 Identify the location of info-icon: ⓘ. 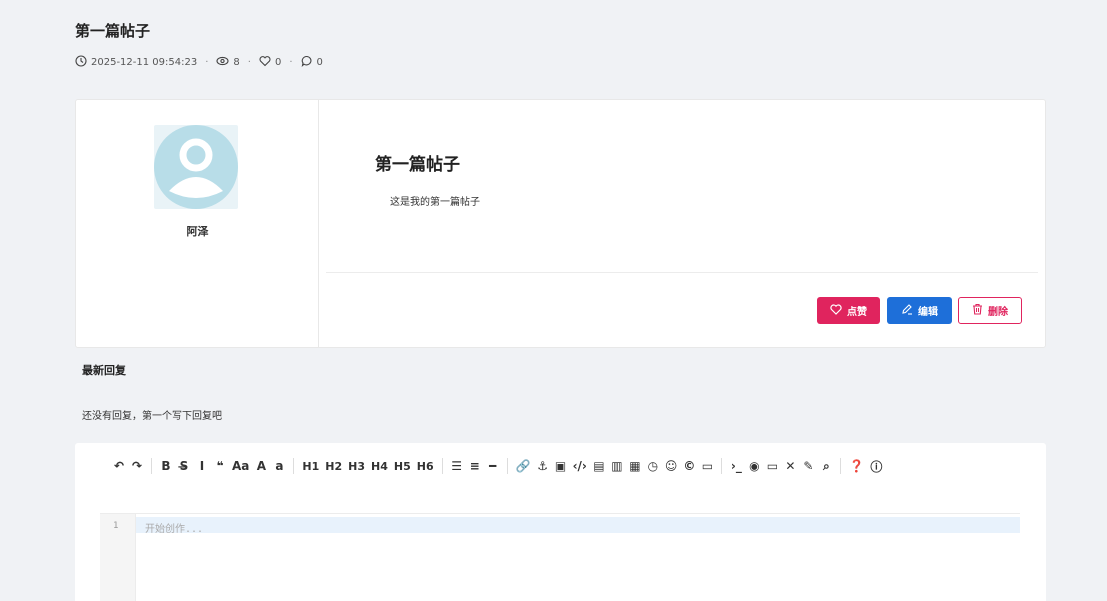
(876, 466).